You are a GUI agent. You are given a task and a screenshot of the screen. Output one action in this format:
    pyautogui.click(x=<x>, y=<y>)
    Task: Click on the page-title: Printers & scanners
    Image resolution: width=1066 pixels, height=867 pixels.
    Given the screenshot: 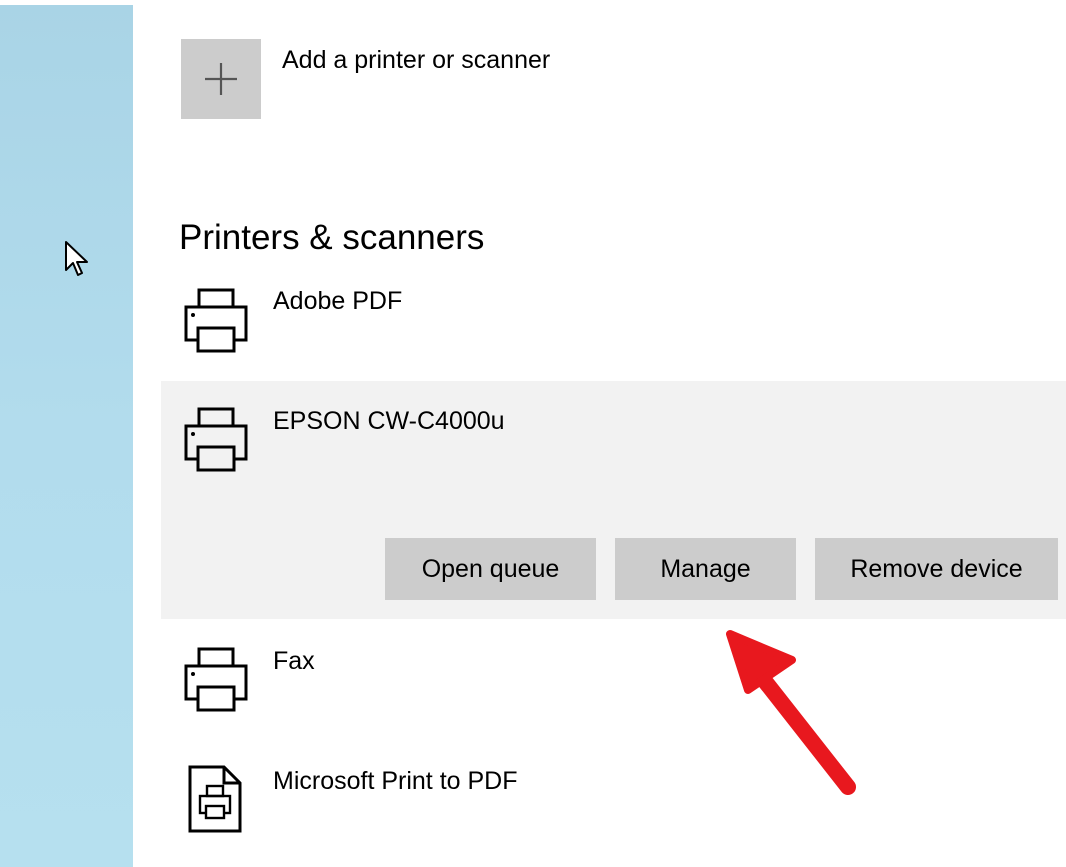 What is the action you would take?
    pyautogui.click(x=332, y=237)
    